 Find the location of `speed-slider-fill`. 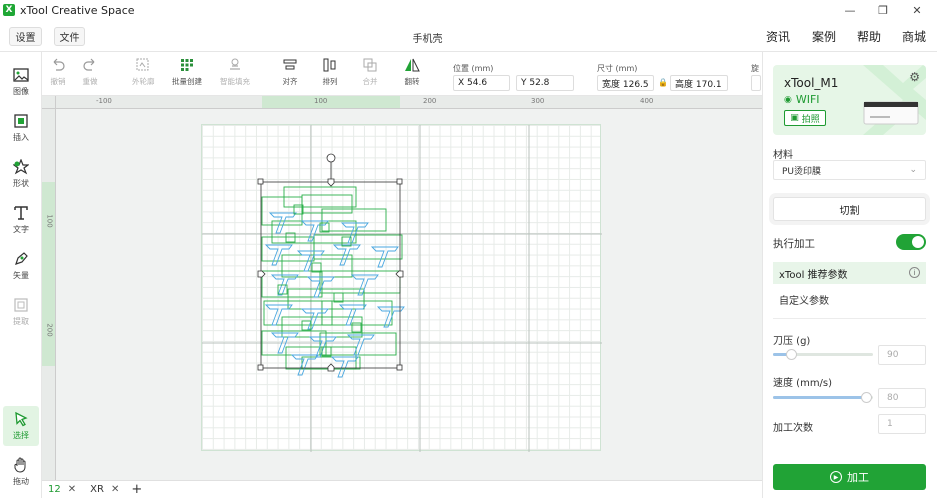

speed-slider-fill is located at coordinates (818, 397).